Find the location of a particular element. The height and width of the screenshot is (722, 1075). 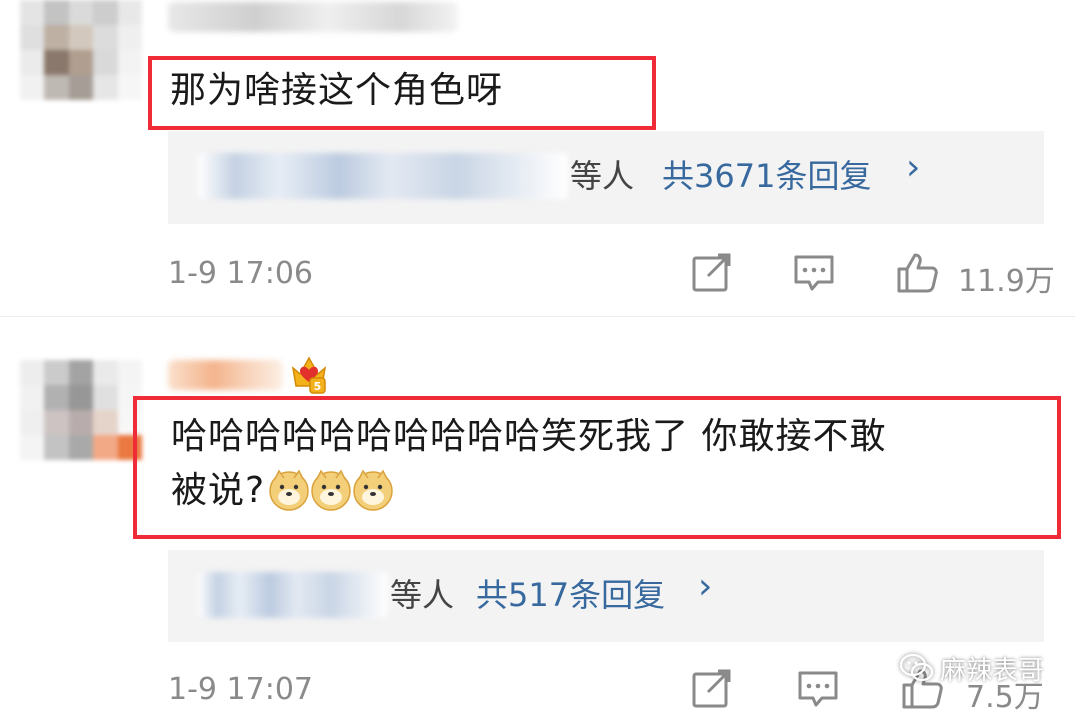

highlight-box: 那为啥接这个角色呀 is located at coordinates (402, 93).